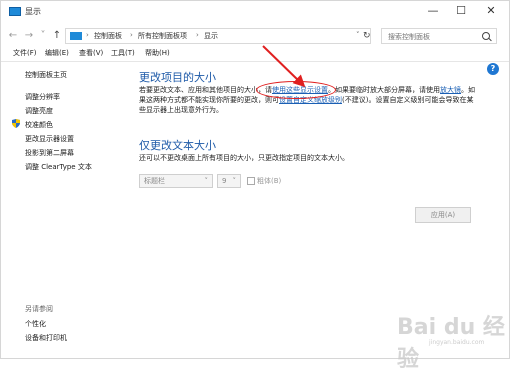  Describe the element at coordinates (16, 123) in the screenshot. I see `shield-icon` at that location.